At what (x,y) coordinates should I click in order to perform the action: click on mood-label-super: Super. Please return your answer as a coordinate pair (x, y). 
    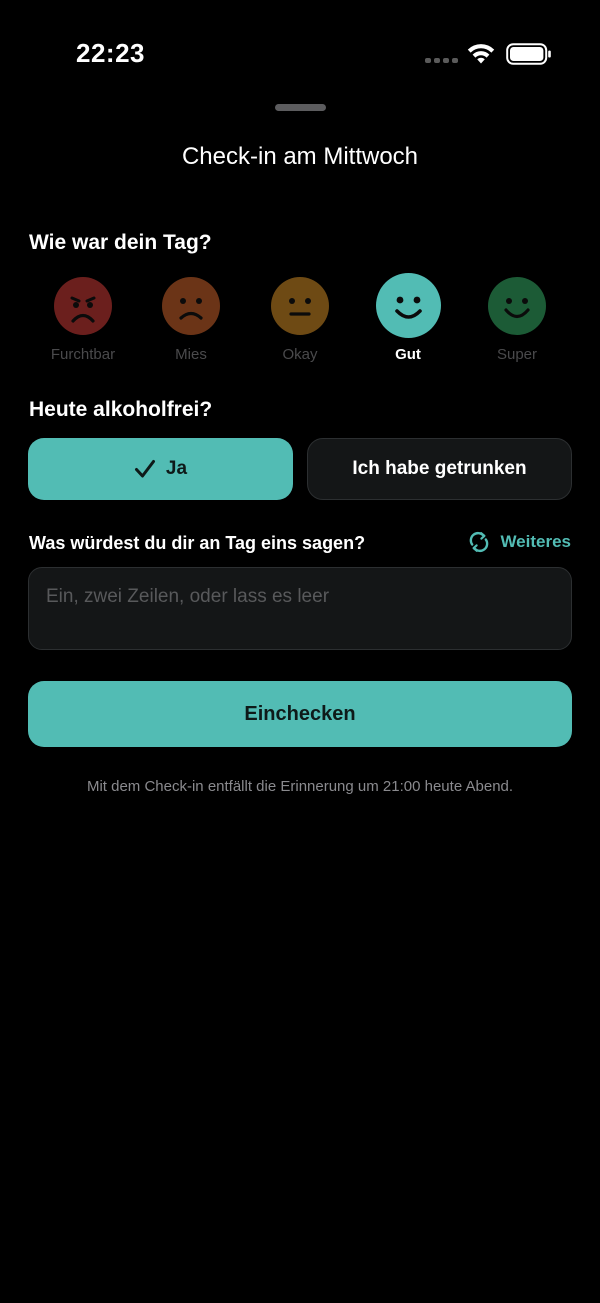
    Looking at the image, I should click on (517, 354).